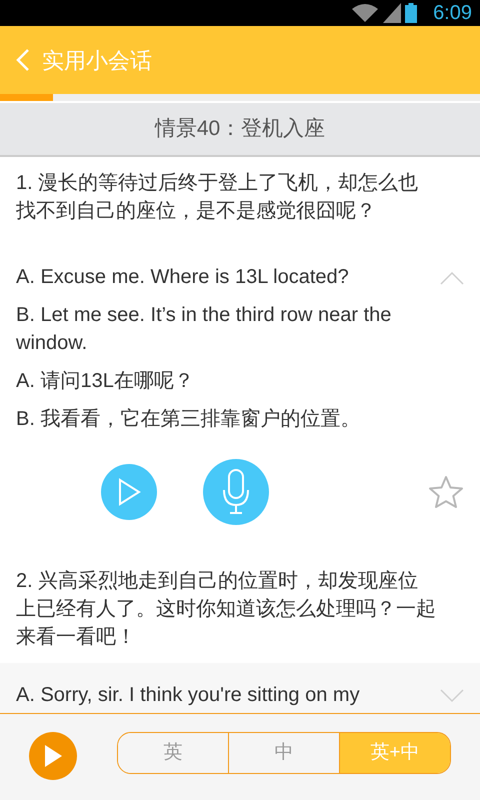 Image resolution: width=480 pixels, height=800 pixels. I want to click on clock-text: 6:09, so click(452, 13).